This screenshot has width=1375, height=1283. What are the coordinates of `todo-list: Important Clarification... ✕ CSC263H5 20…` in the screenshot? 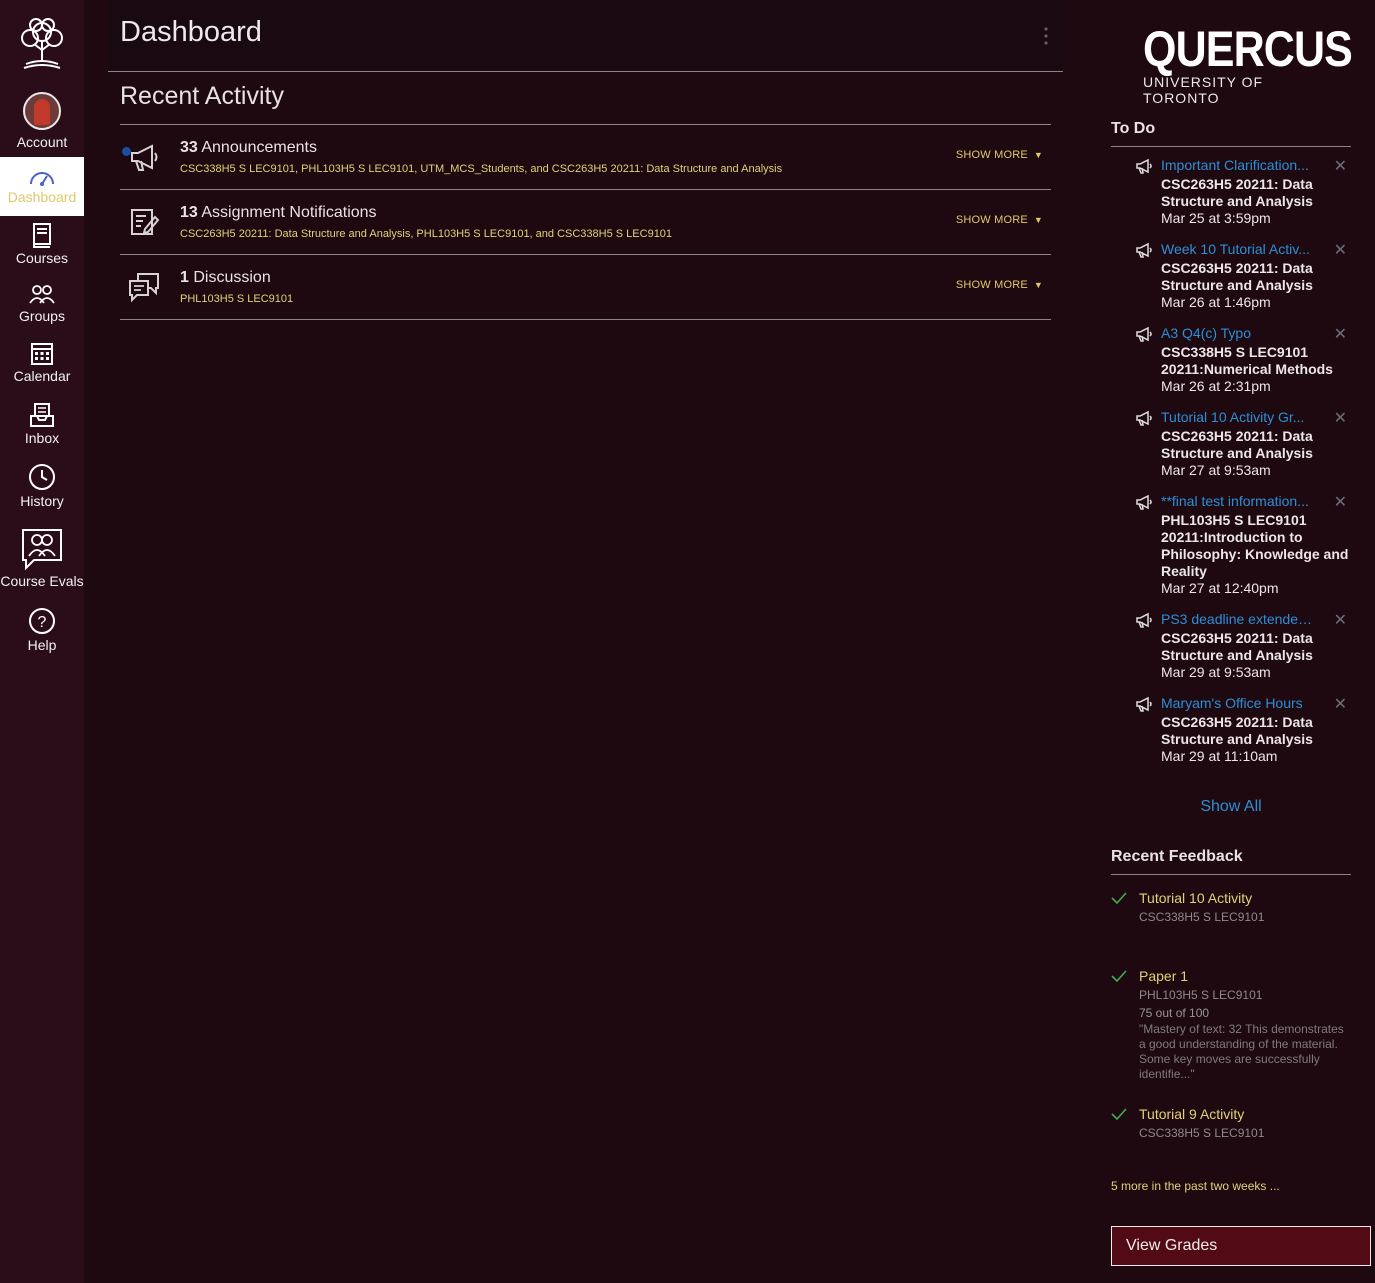 It's located at (1231, 466).